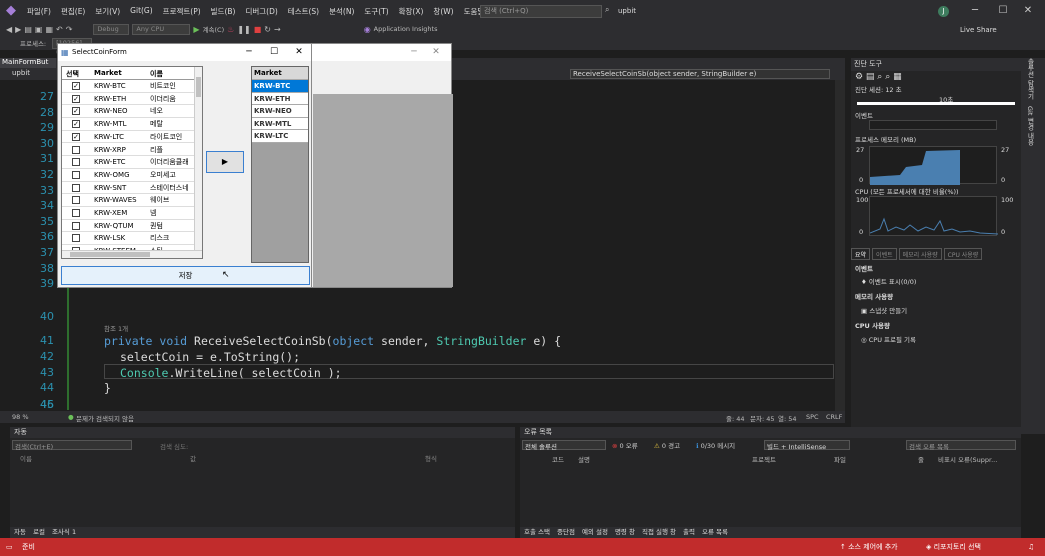 This screenshot has height=556, width=1045. Describe the element at coordinates (39, 11) in the screenshot. I see `menu-item-0: 파일(F)` at that location.